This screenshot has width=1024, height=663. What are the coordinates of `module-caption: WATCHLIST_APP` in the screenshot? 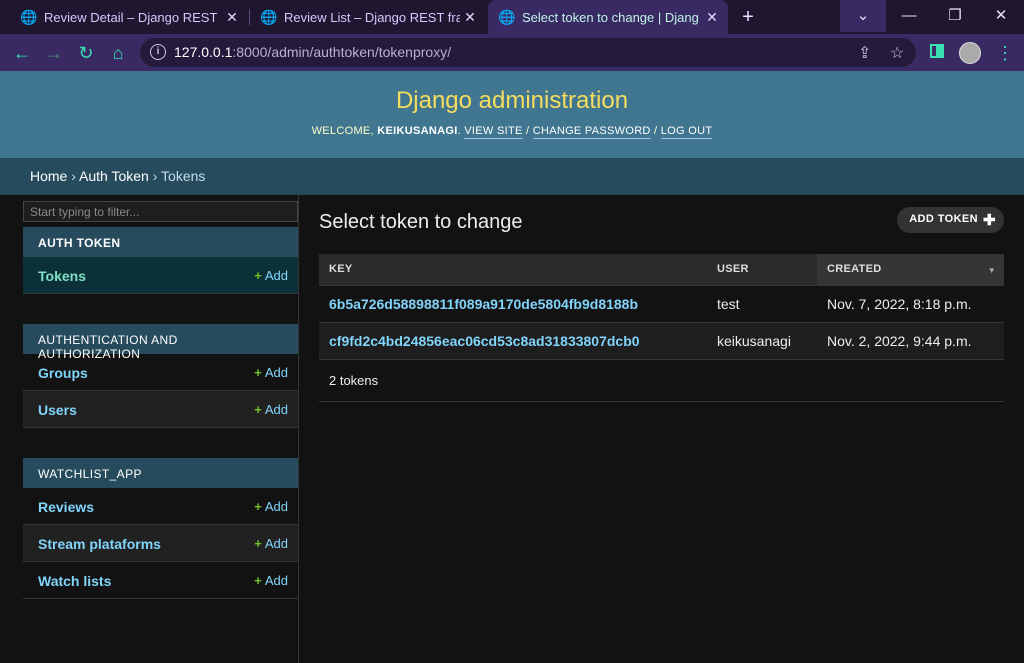 It's located at (160, 473).